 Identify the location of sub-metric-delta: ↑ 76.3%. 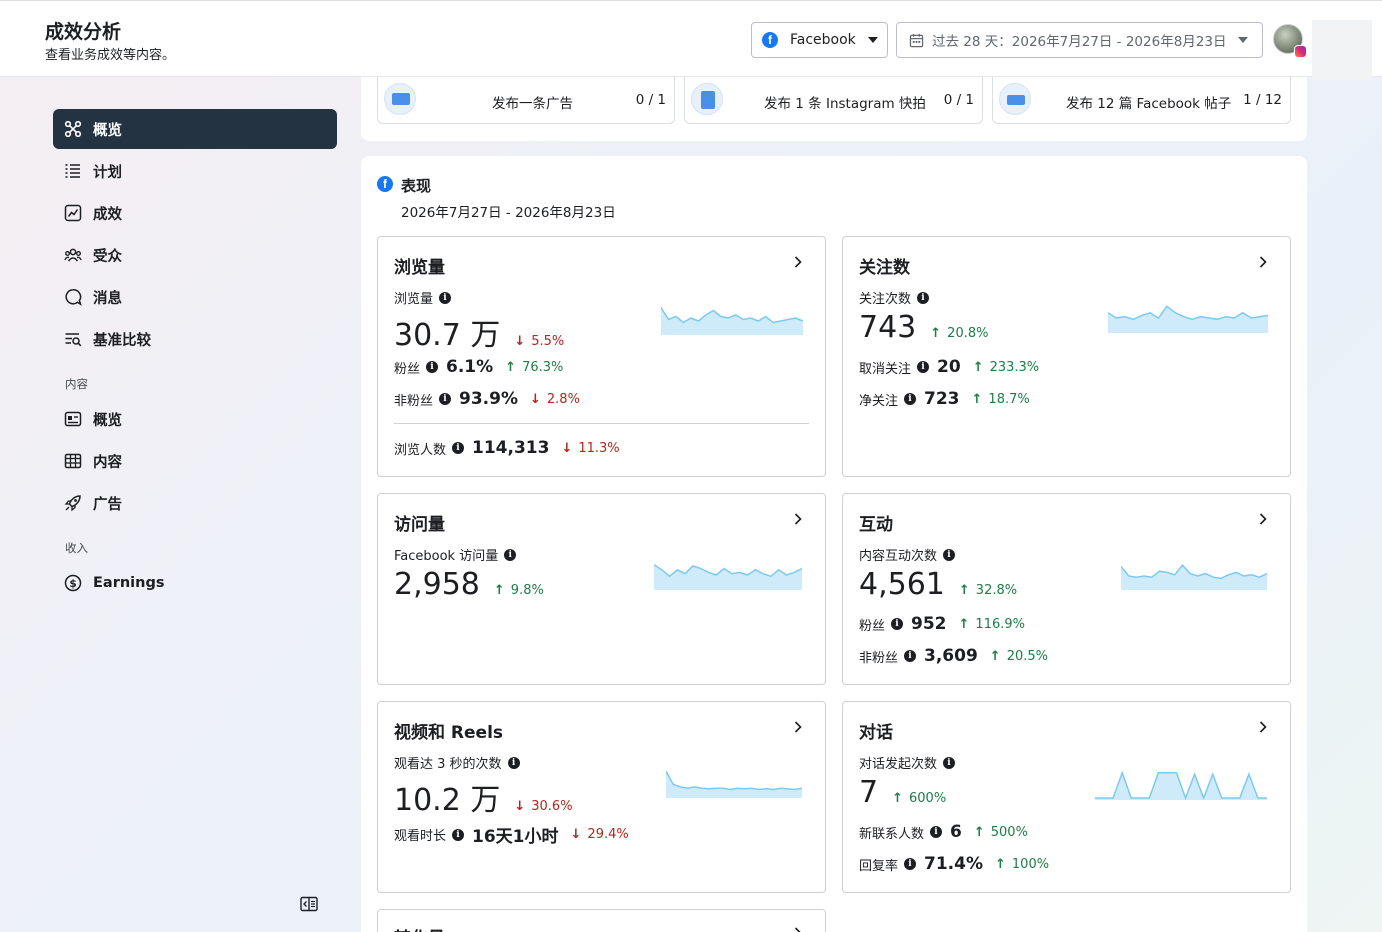
(534, 367).